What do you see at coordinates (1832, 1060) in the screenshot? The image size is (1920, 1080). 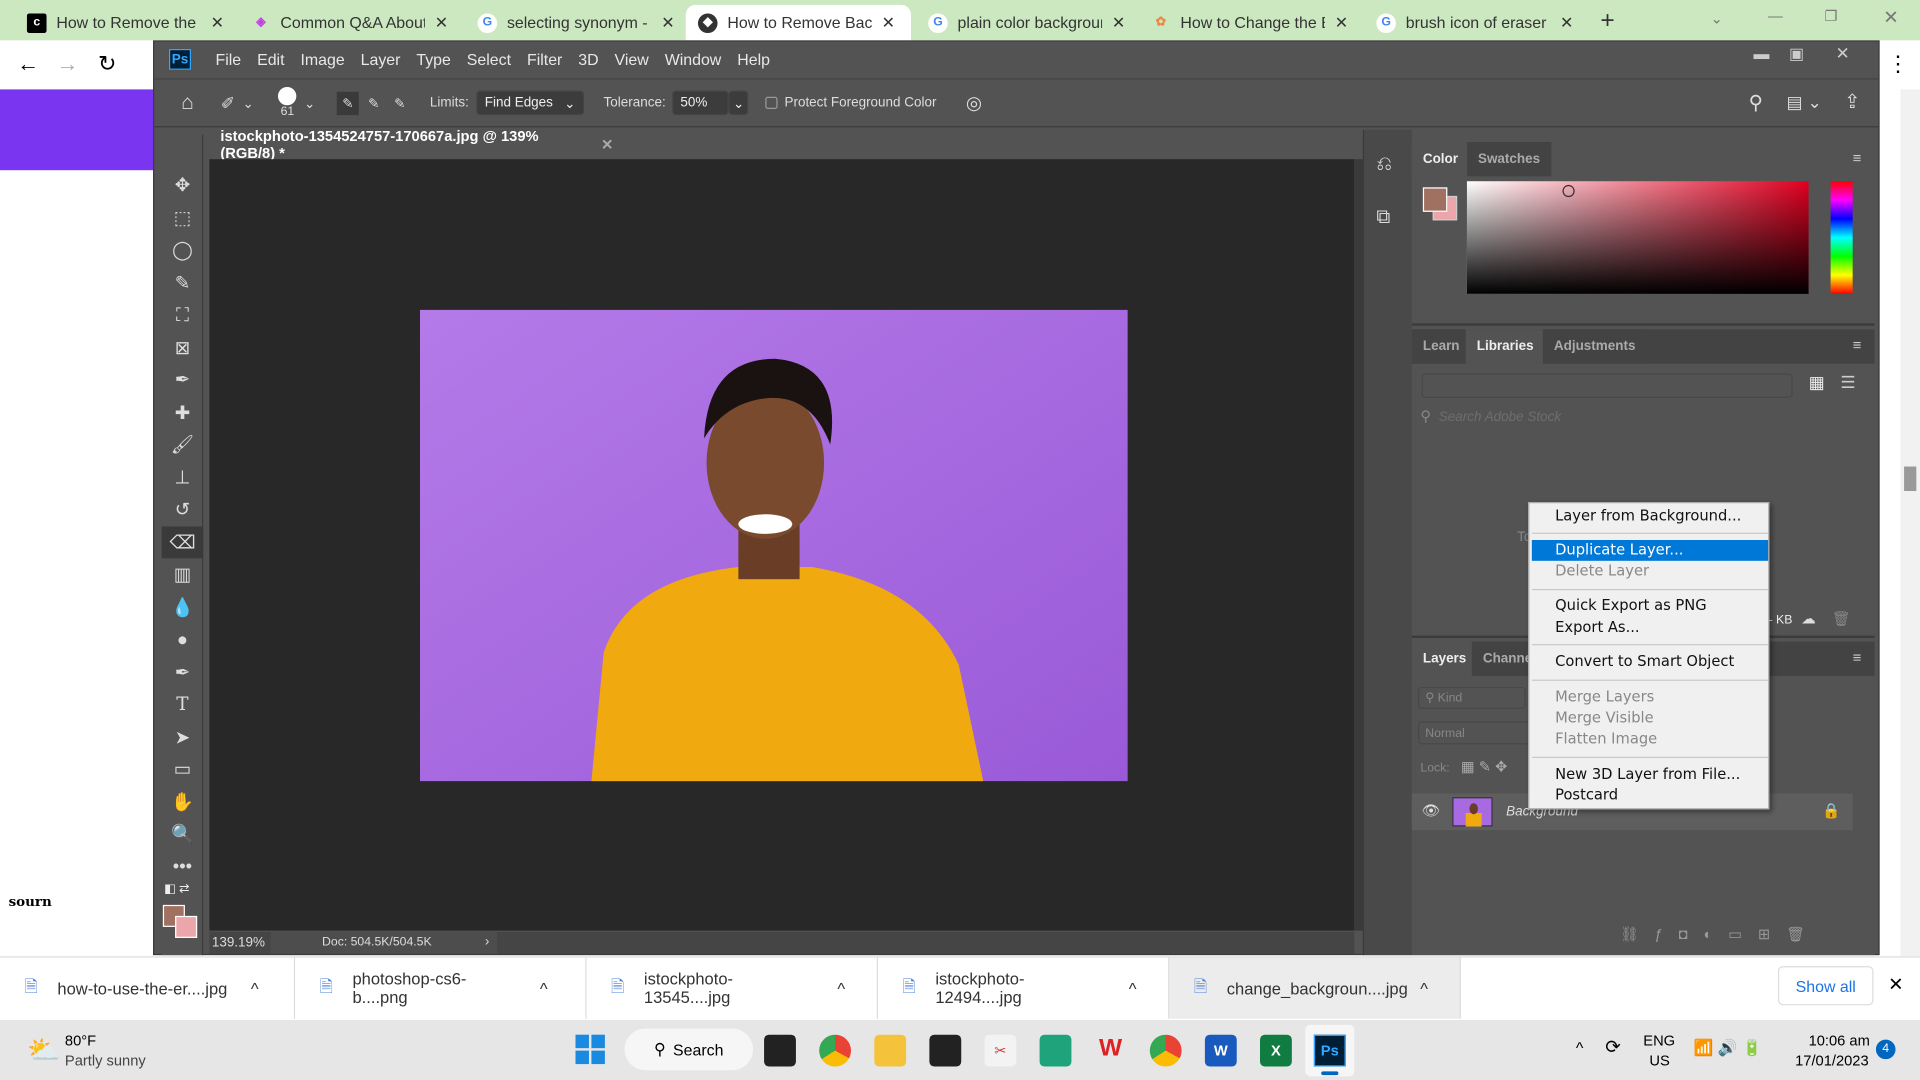 I see `clock-date: 17/01/2023` at bounding box center [1832, 1060].